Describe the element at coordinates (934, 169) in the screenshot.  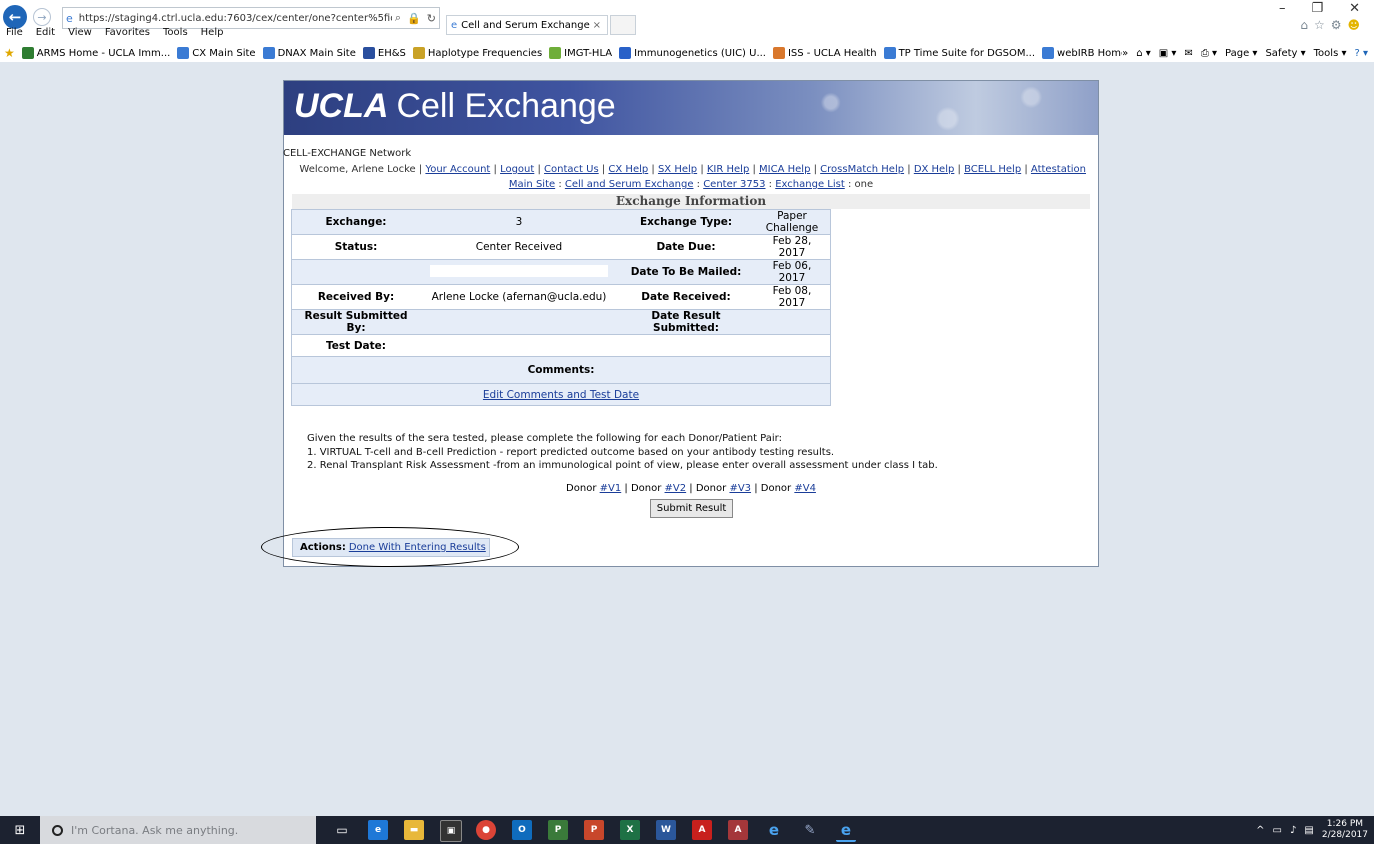
I see `nav-link-dx-help: DX Help` at that location.